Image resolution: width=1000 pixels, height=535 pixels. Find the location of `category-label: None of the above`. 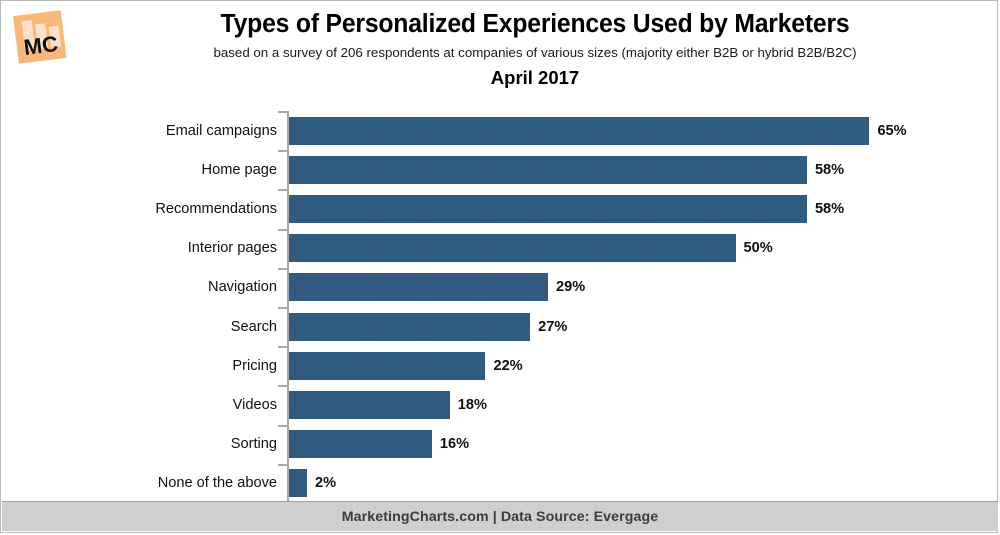

category-label: None of the above is located at coordinates (217, 483).